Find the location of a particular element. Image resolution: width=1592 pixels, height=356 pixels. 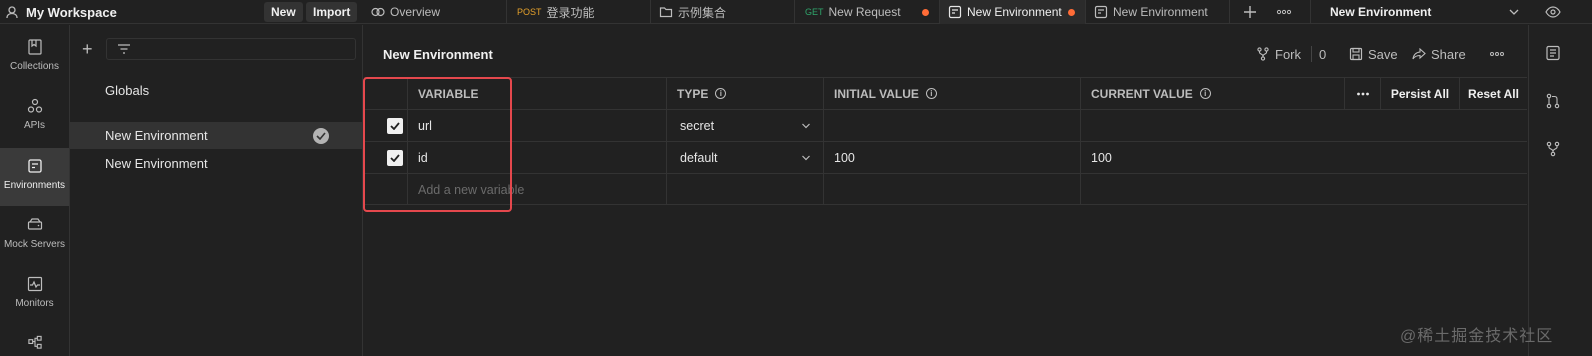

method-badge: GET is located at coordinates (814, 12).